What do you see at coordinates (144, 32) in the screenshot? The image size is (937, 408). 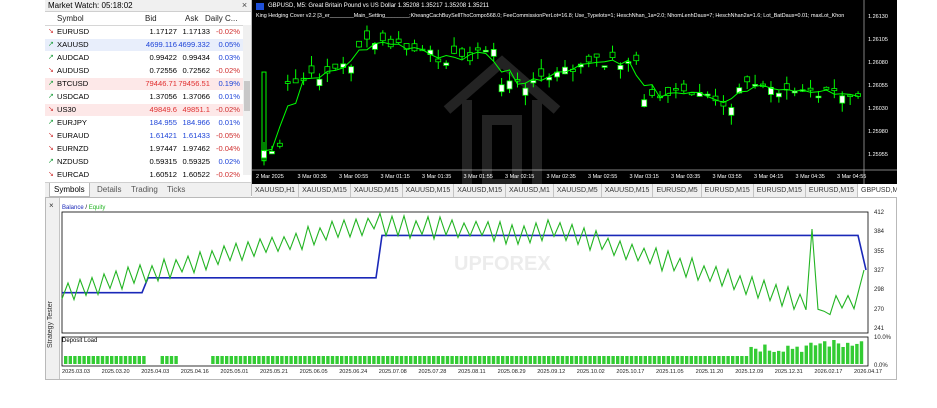 I see `symbol-row-eurusd: ↘ EURUSD 1.17127 1.17133 -0.02%` at bounding box center [144, 32].